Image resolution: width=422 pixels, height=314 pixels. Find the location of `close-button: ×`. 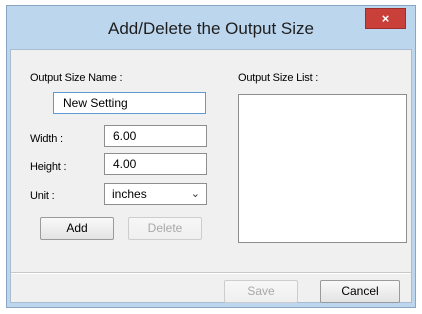

close-button: × is located at coordinates (385, 18).